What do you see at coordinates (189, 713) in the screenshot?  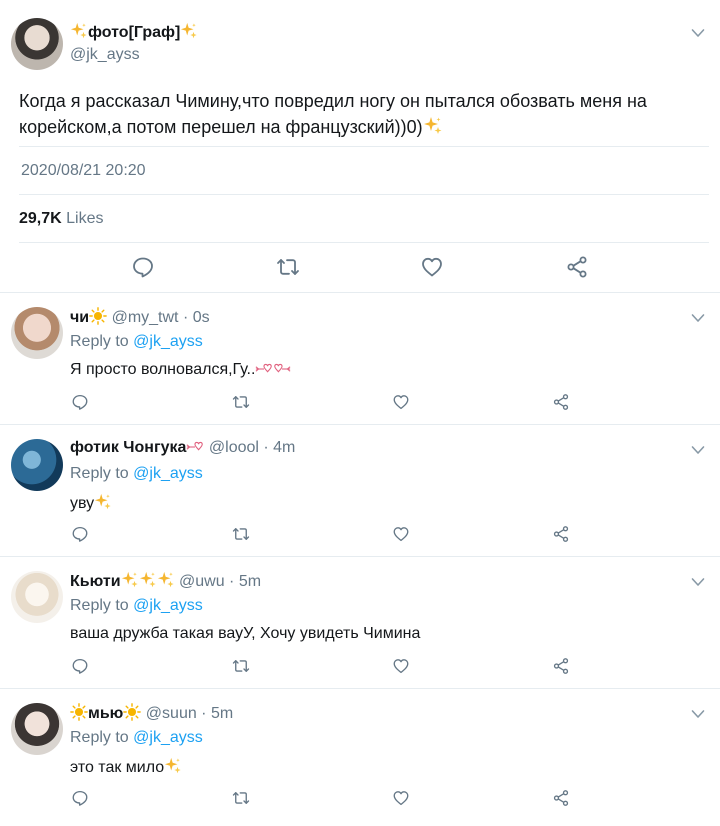 I see `reply-meta: @suun · 5m` at bounding box center [189, 713].